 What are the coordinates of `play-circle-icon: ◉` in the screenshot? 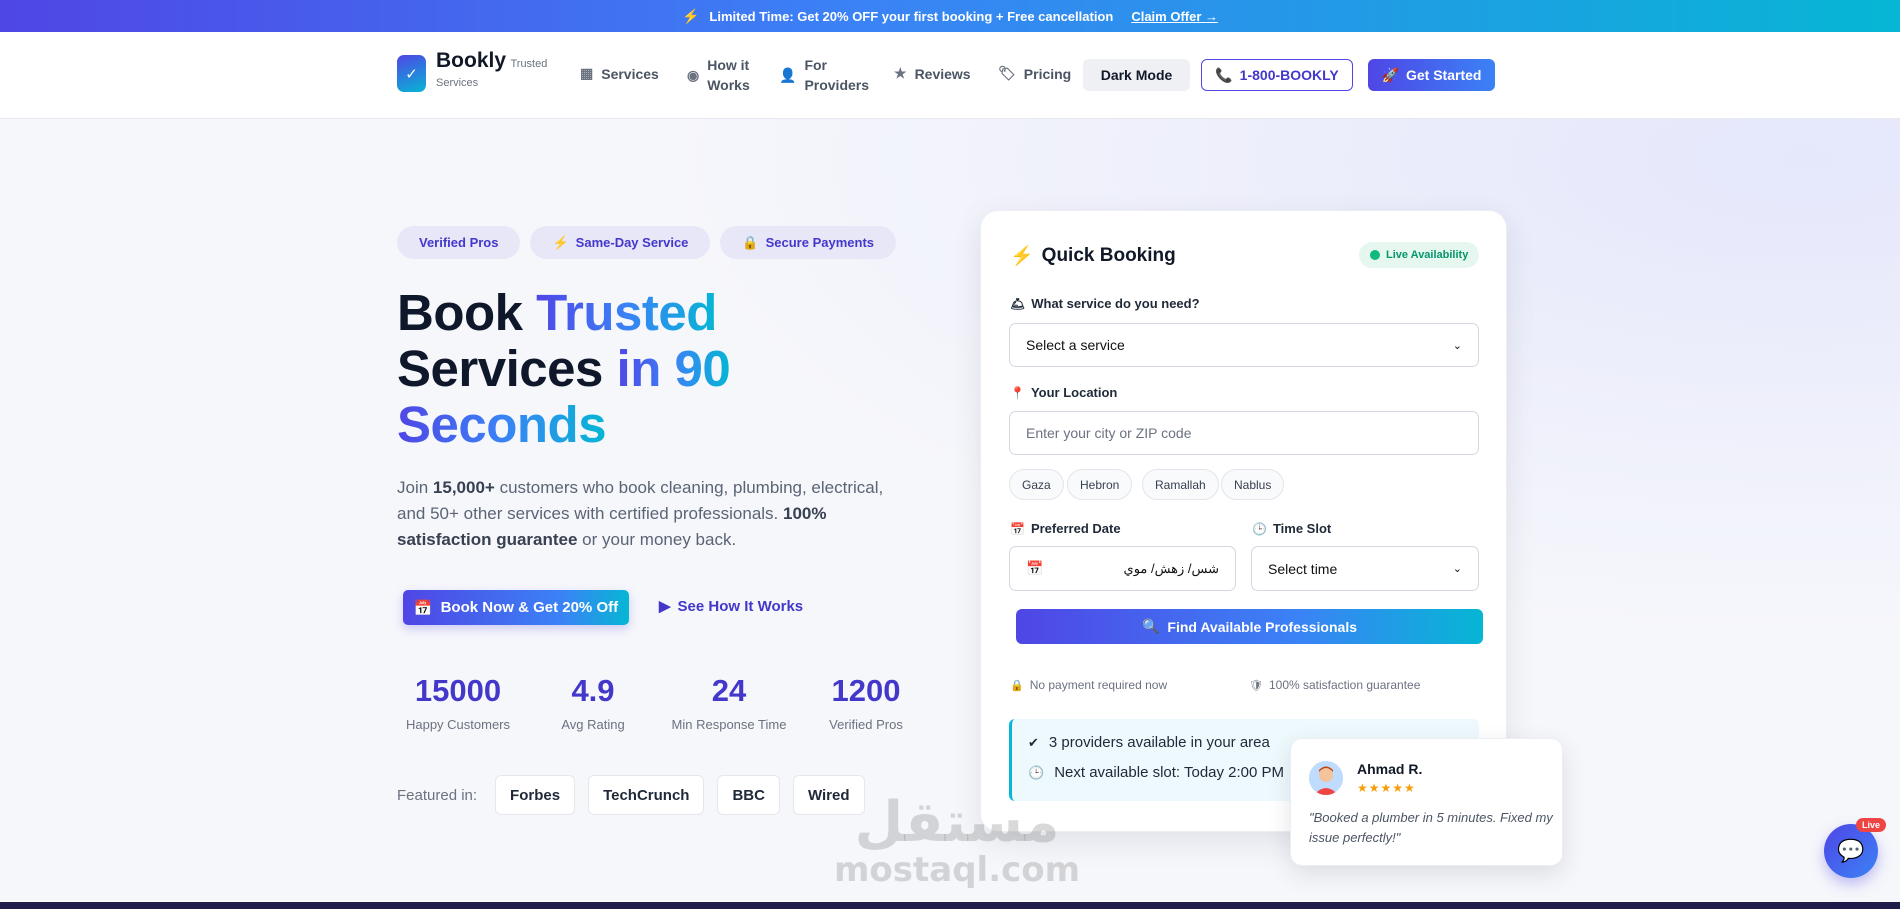 It's located at (693, 74).